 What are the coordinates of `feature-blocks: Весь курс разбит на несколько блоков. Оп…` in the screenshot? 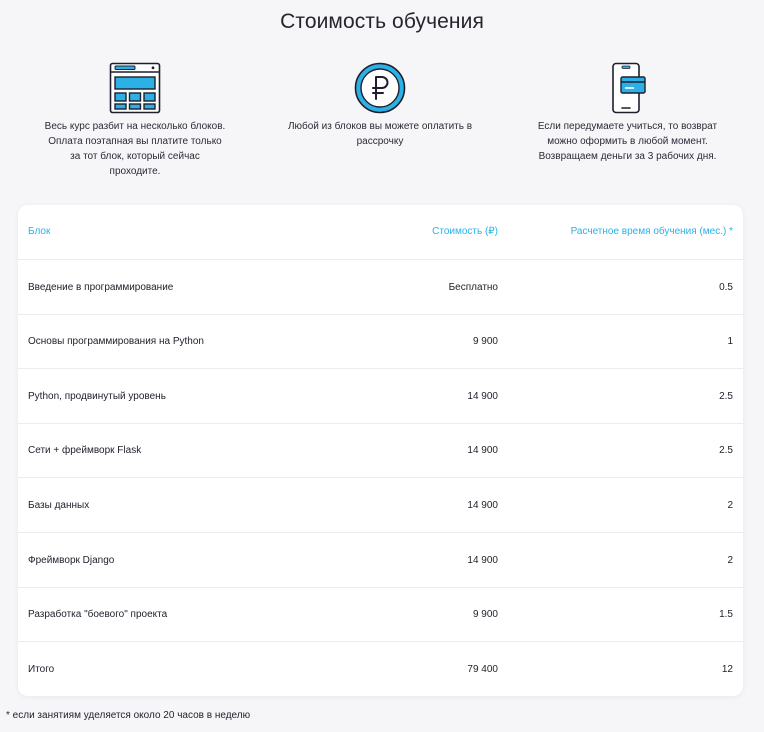 It's located at (135, 120).